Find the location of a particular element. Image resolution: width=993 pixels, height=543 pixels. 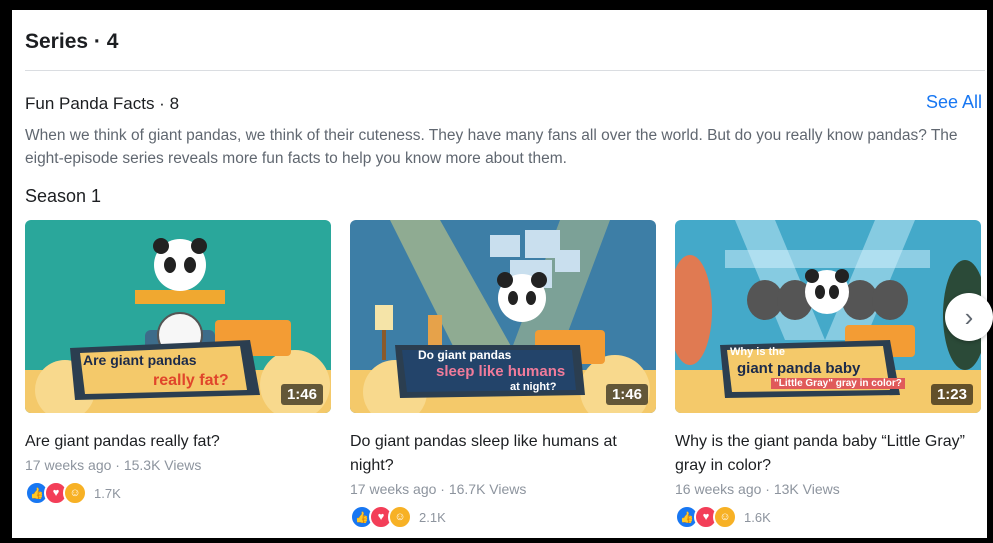

reaction-count: 1.7K is located at coordinates (107, 493).